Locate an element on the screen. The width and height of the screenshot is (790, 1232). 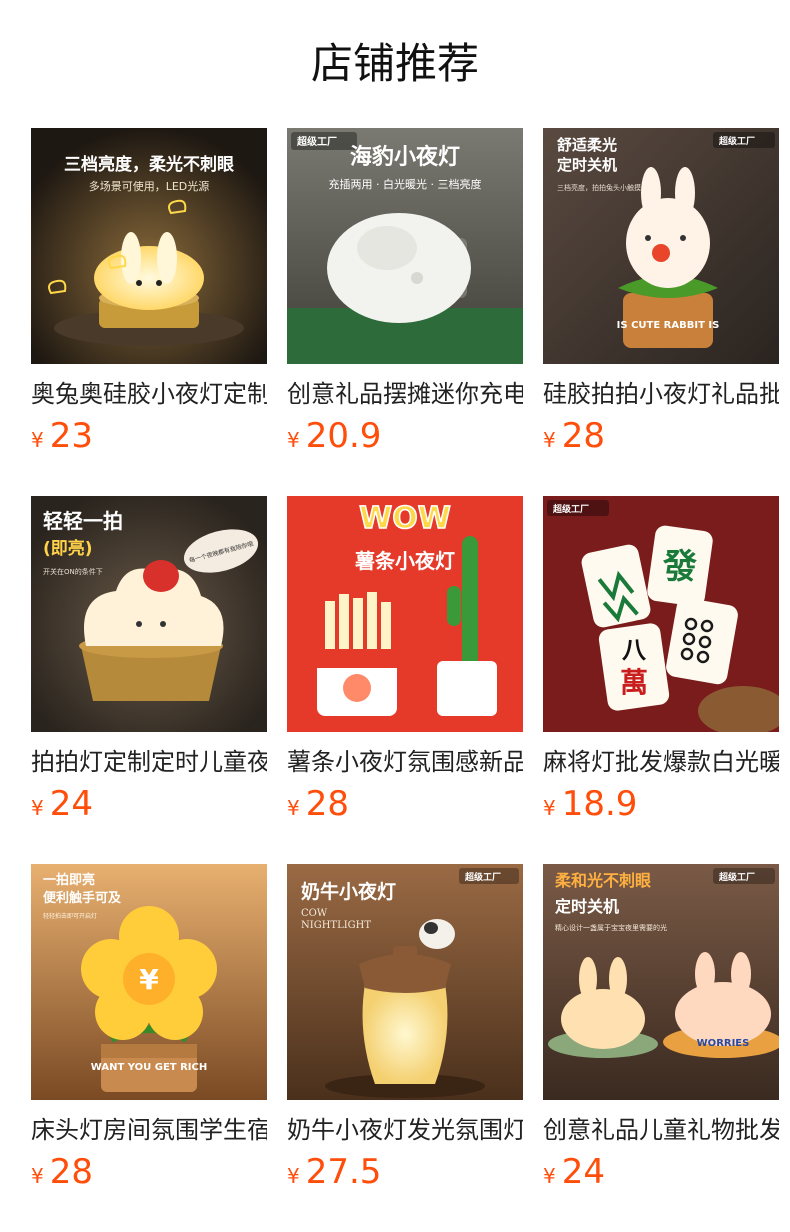
product-name: 薯条小夜灯氛围感新品 is located at coordinates (405, 762).